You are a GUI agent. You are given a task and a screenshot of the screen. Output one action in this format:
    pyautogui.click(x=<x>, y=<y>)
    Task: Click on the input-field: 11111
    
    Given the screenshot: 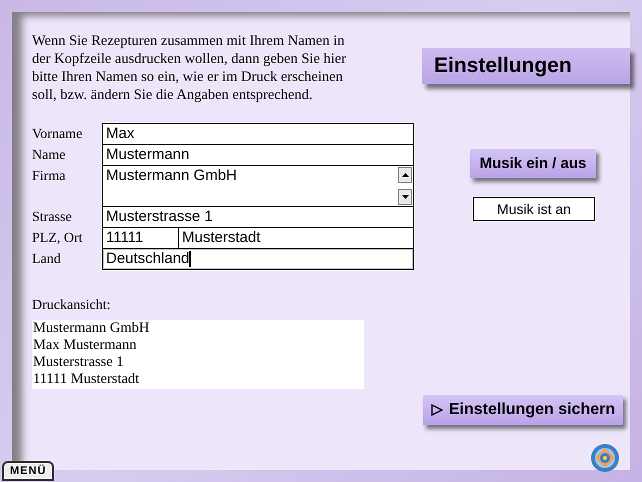 What is the action you would take?
    pyautogui.click(x=140, y=238)
    